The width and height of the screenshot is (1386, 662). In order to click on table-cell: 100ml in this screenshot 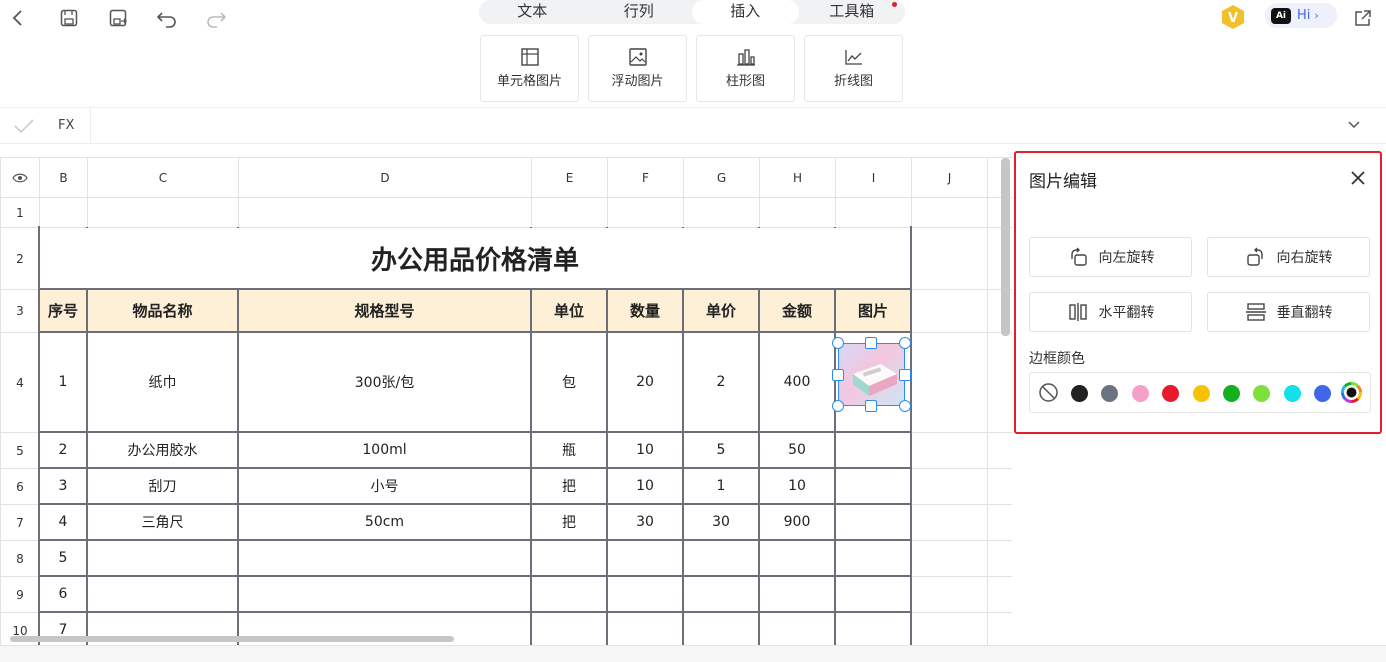, I will do `click(384, 450)`.